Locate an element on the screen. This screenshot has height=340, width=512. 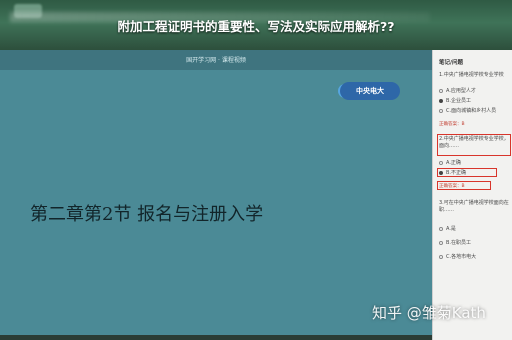
zhihu-watermark: 知乎 @雏菊Kath is located at coordinates (429, 313).